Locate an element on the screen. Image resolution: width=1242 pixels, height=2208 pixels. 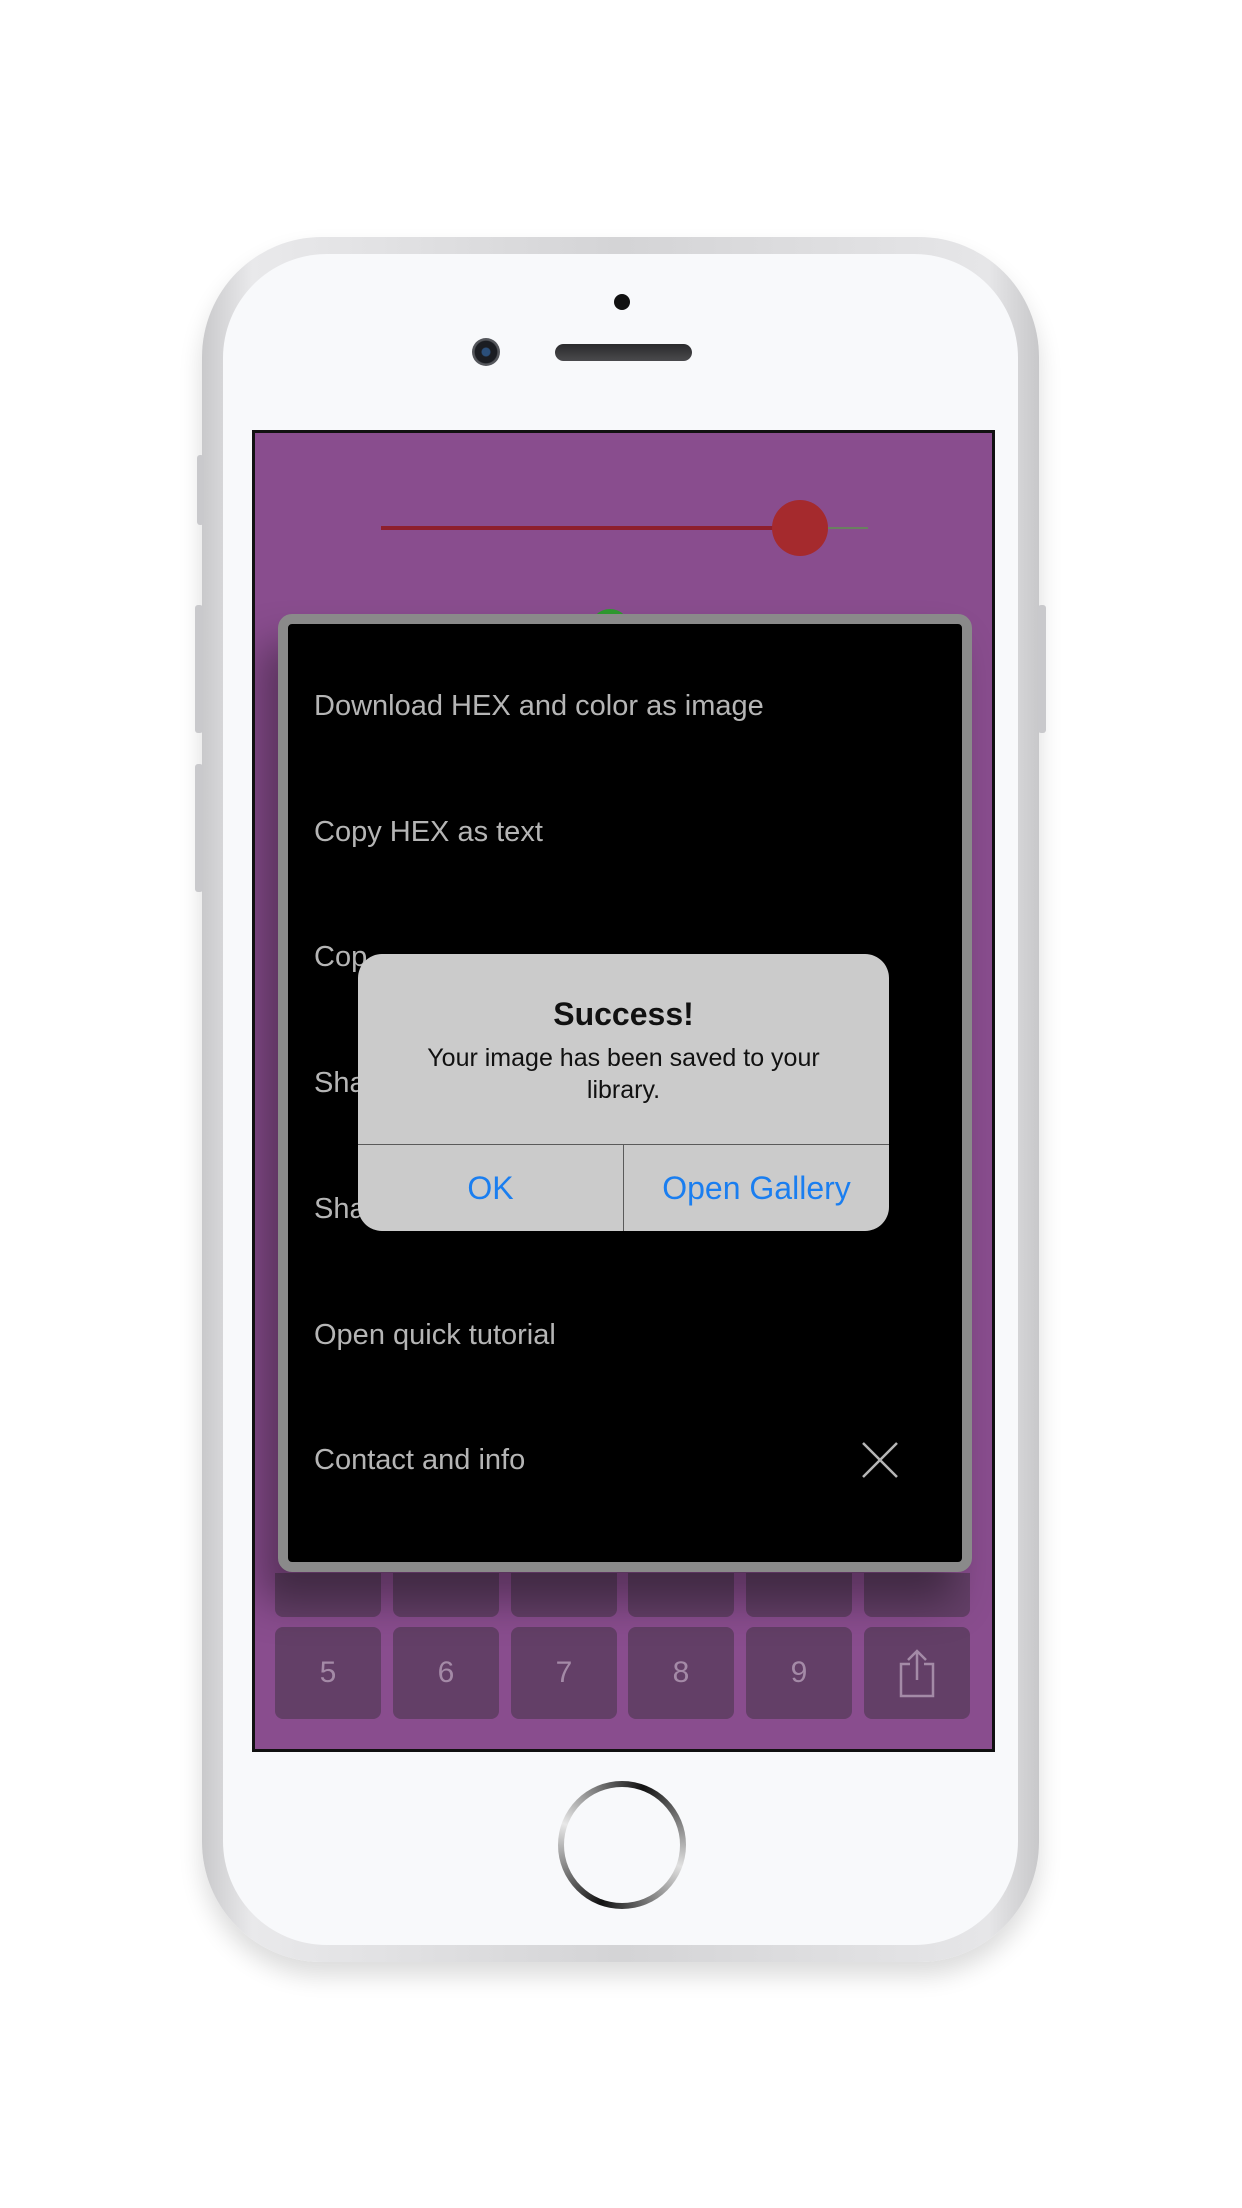
volume-down-button is located at coordinates (199, 828).